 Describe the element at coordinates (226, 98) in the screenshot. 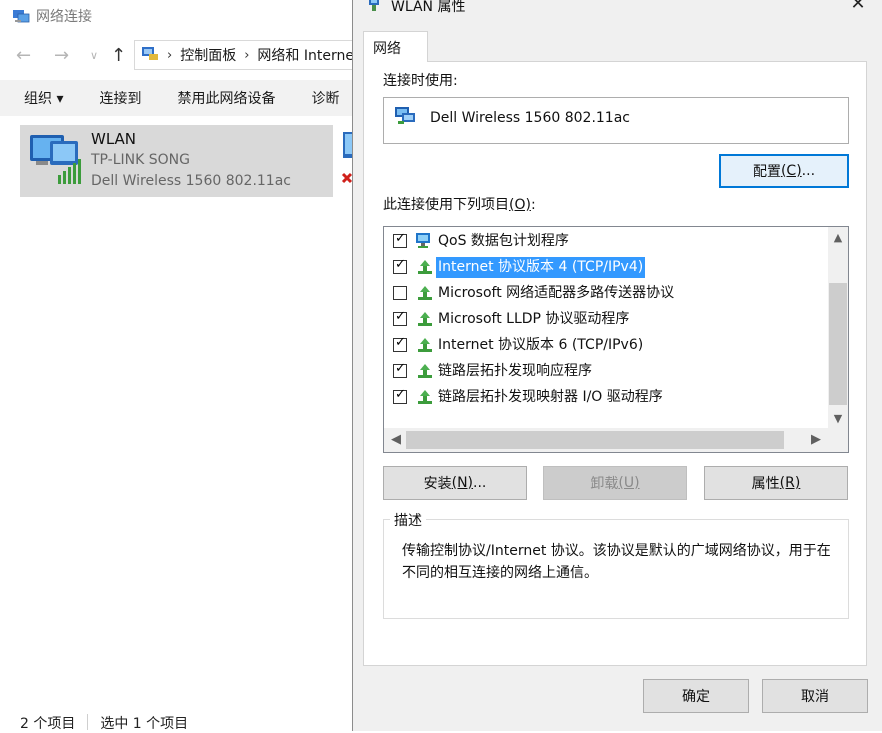

I see `disable-device-command: 禁用此网络设备` at that location.